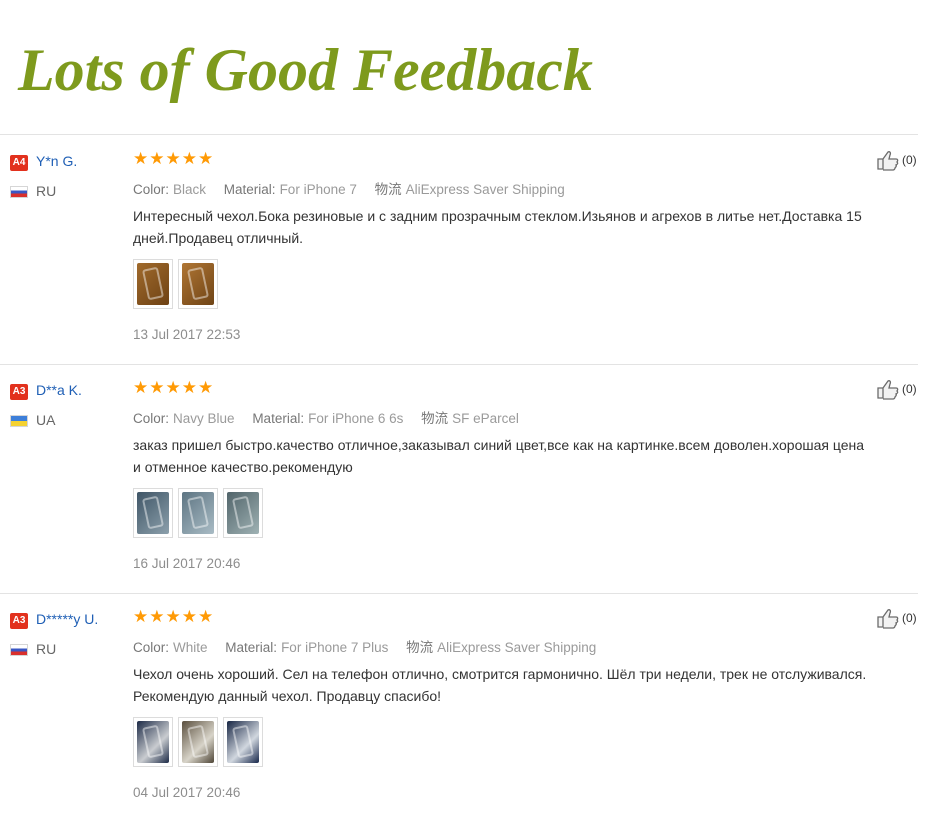 The image size is (950, 822). Describe the element at coordinates (335, 647) in the screenshot. I see `material-value: For iPhone 7 Plus` at that location.